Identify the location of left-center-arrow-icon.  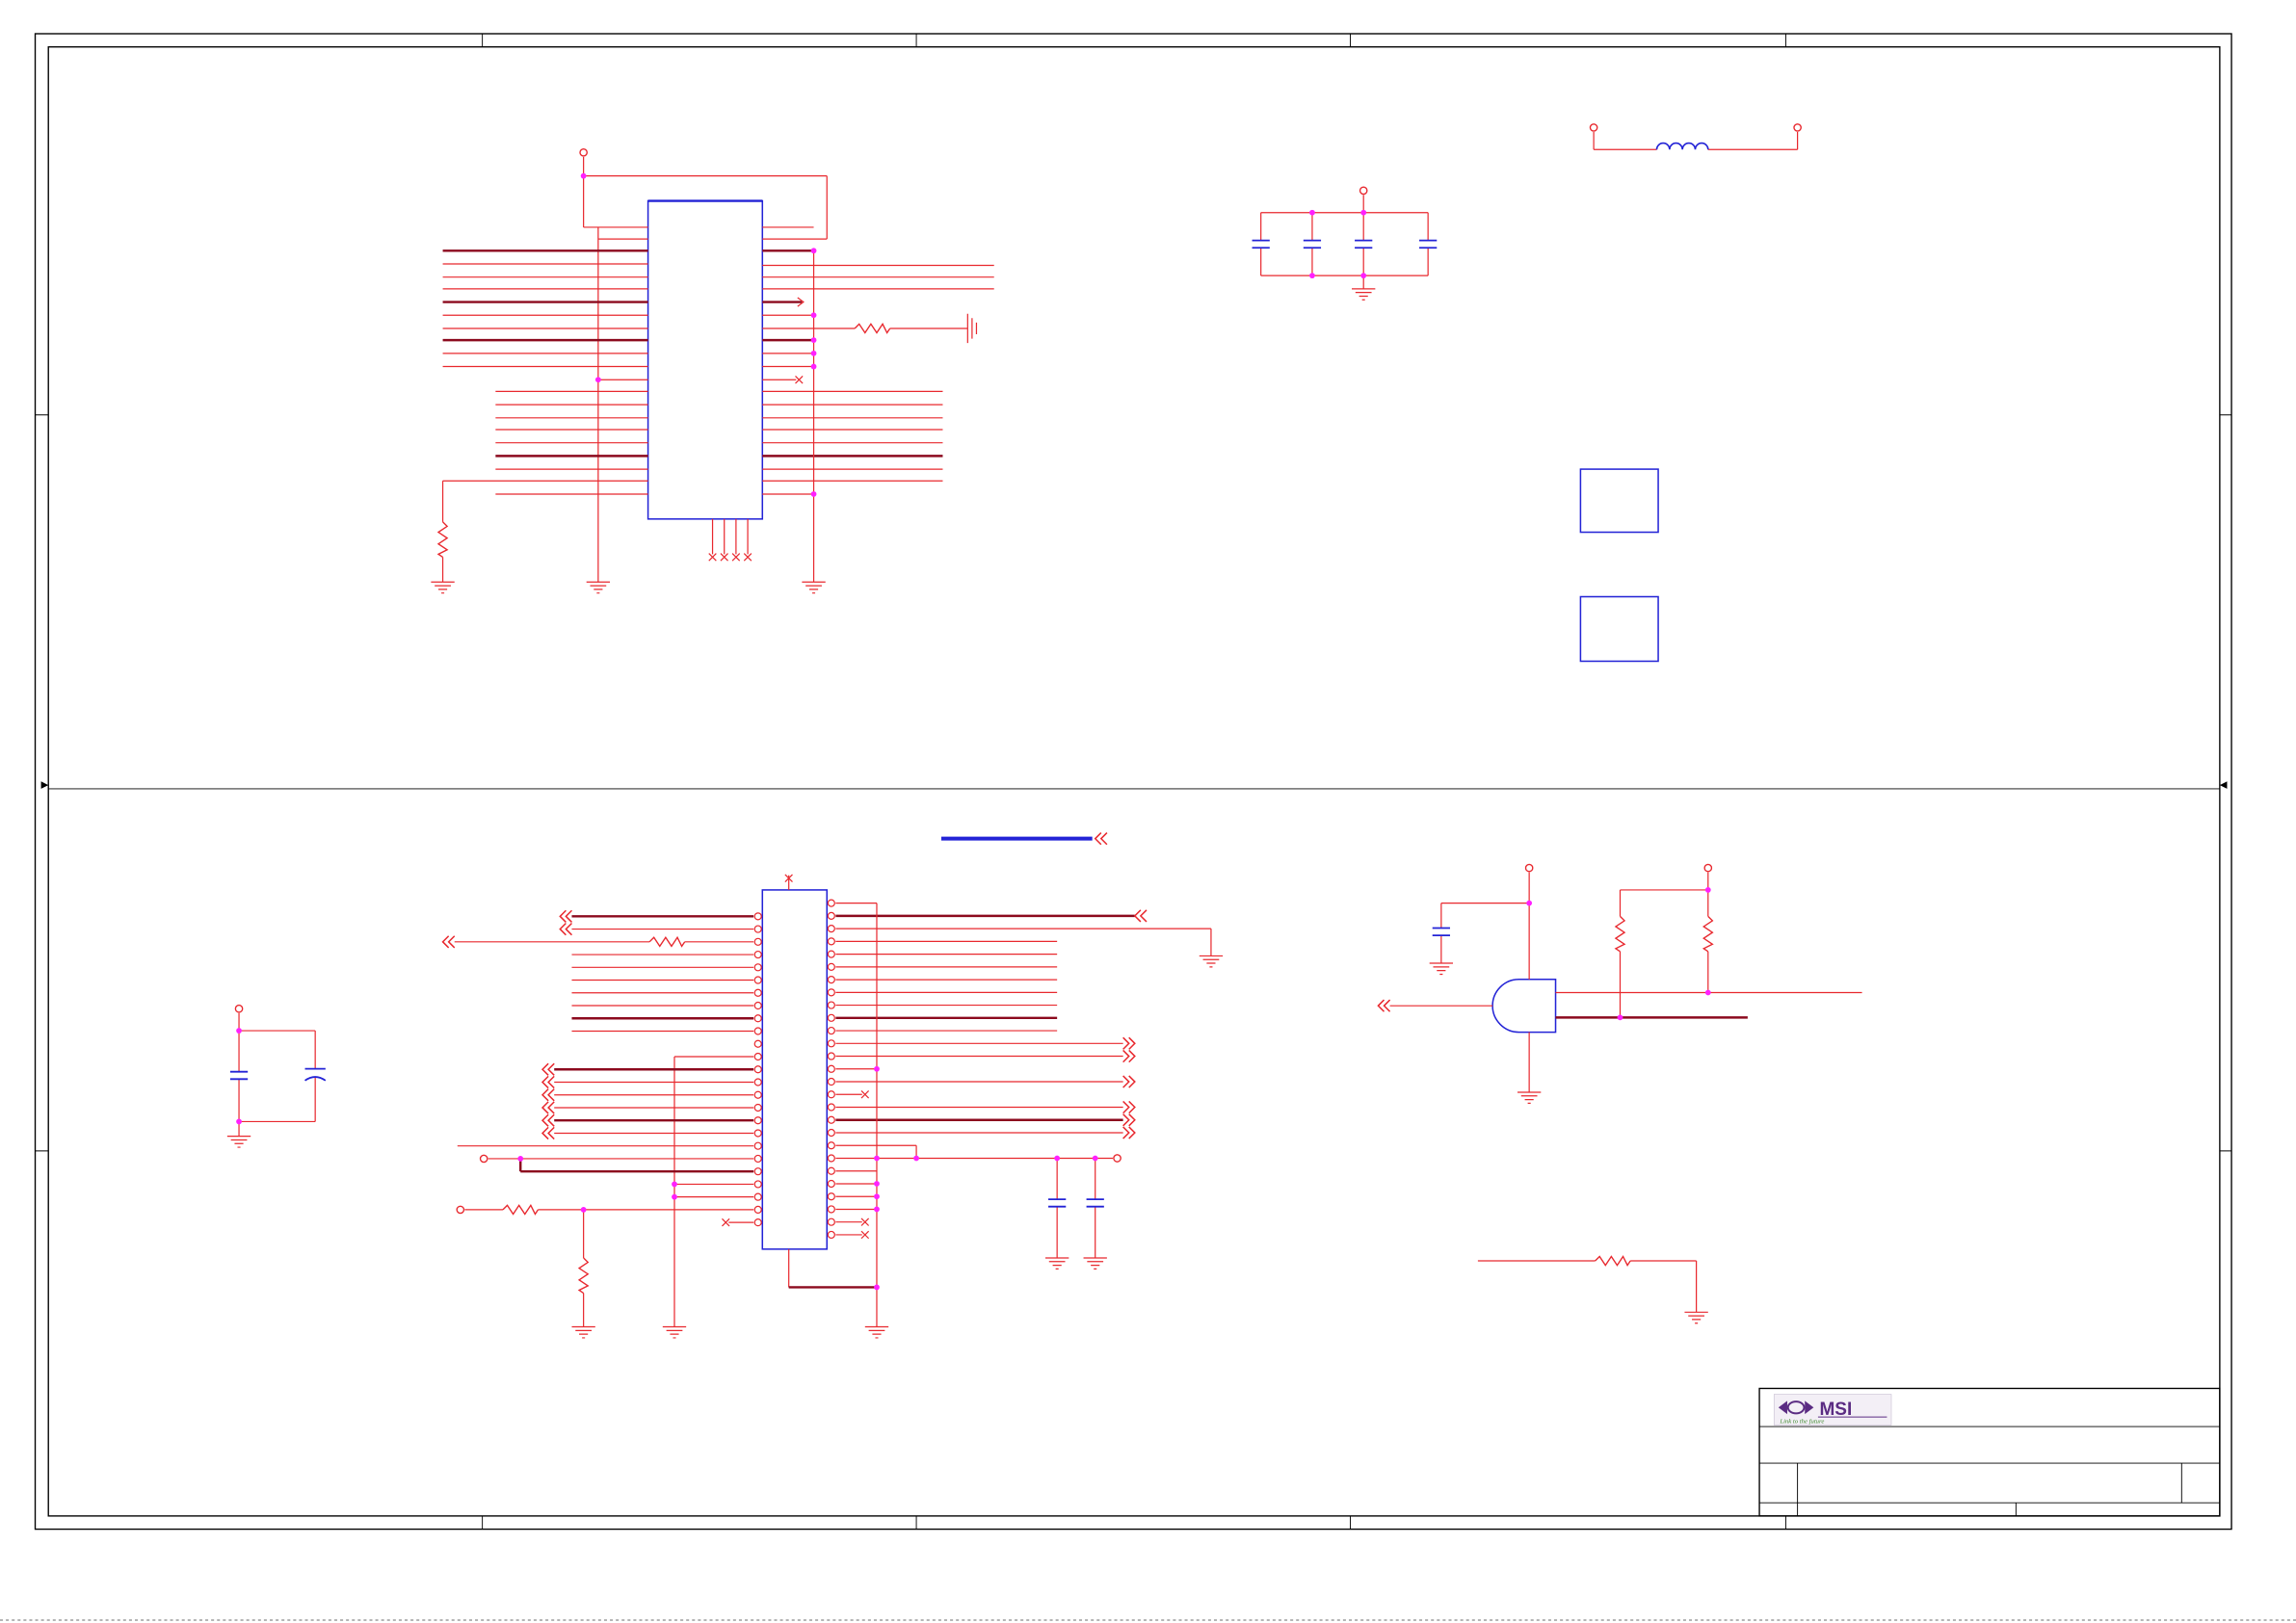
(44, 785).